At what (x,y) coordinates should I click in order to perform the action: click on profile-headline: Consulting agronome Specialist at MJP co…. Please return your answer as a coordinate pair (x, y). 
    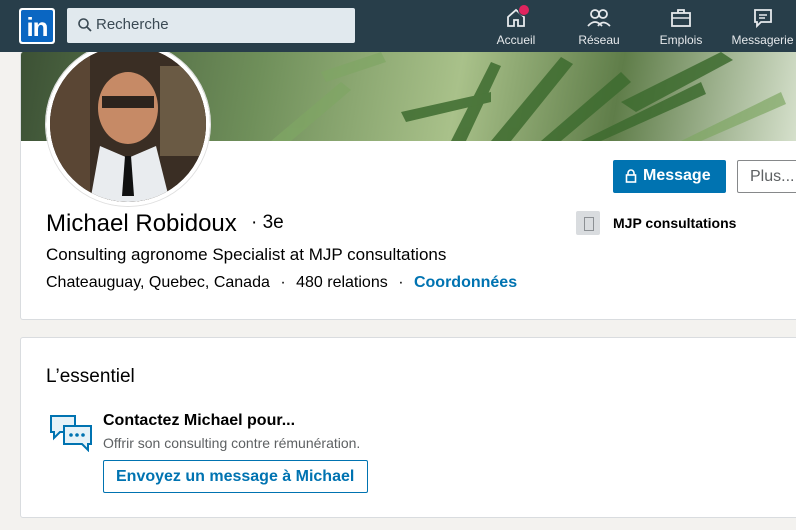
    Looking at the image, I should click on (246, 254).